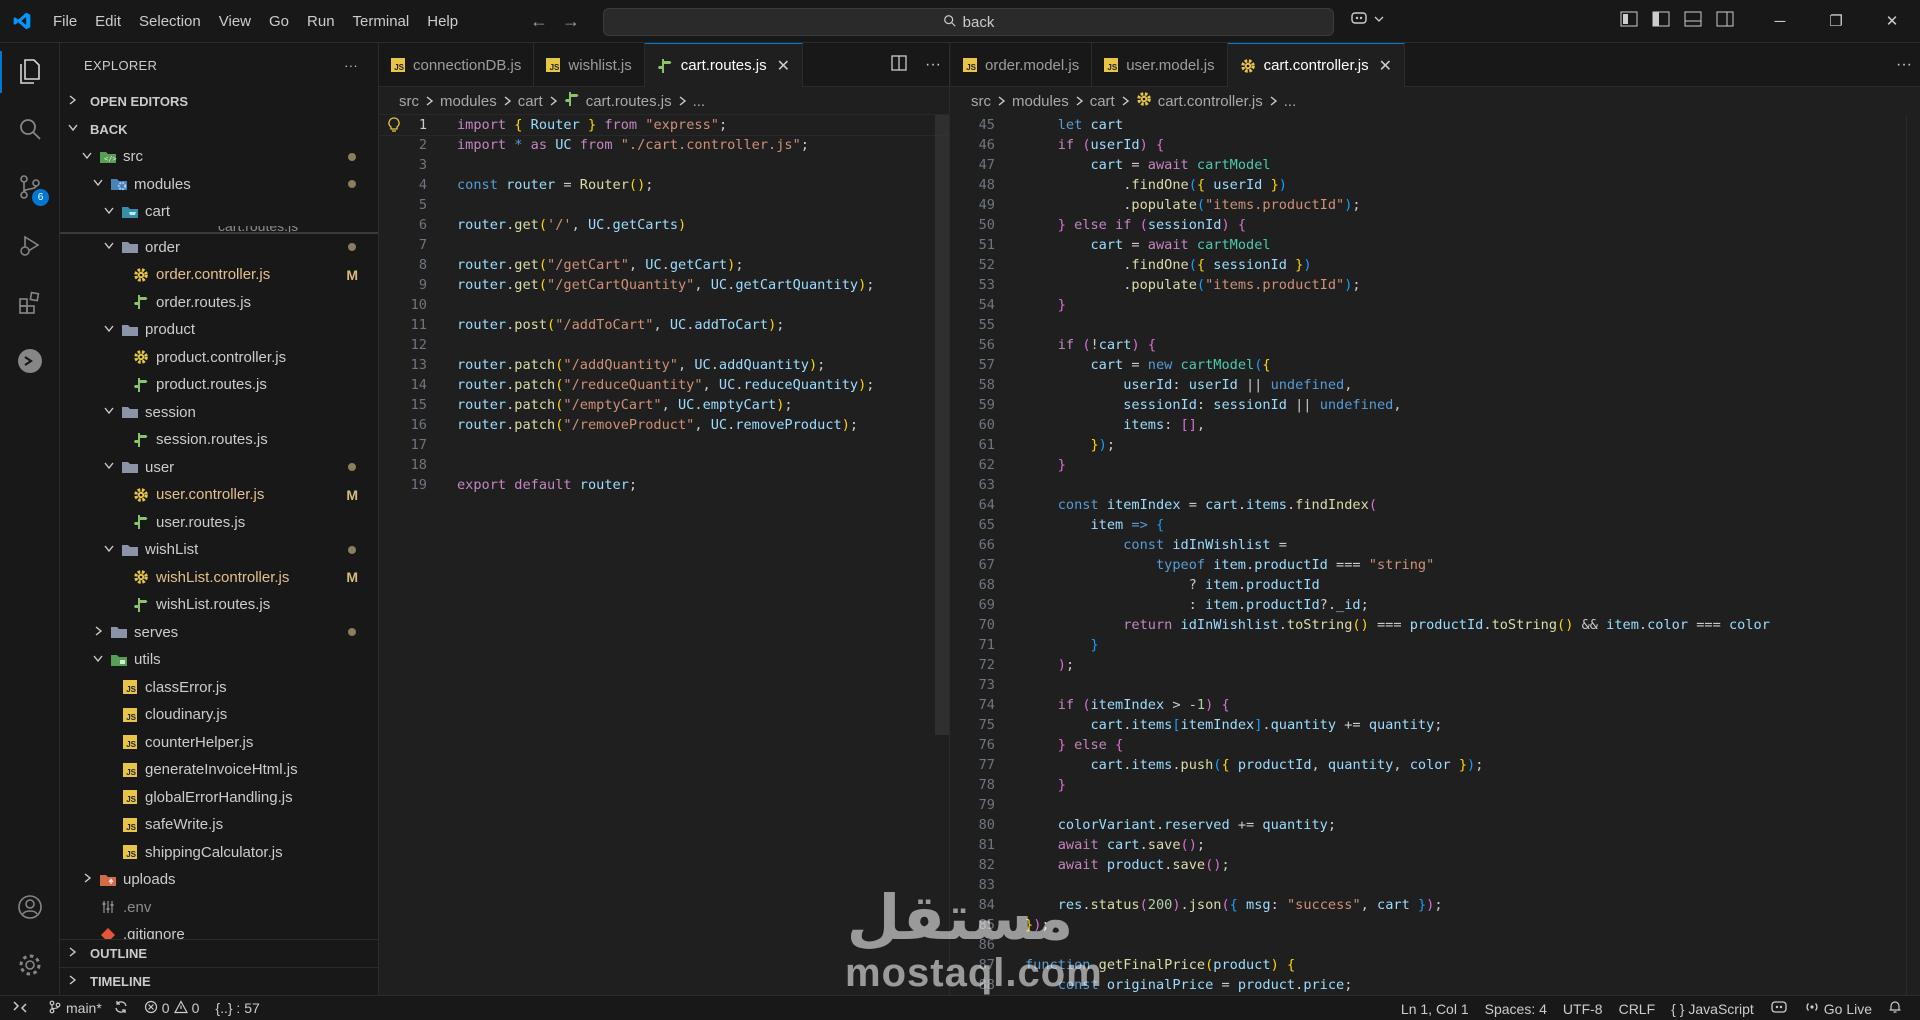 Image resolution: width=1920 pixels, height=1020 pixels. What do you see at coordinates (1367, 19) in the screenshot?
I see `copilot-menu` at bounding box center [1367, 19].